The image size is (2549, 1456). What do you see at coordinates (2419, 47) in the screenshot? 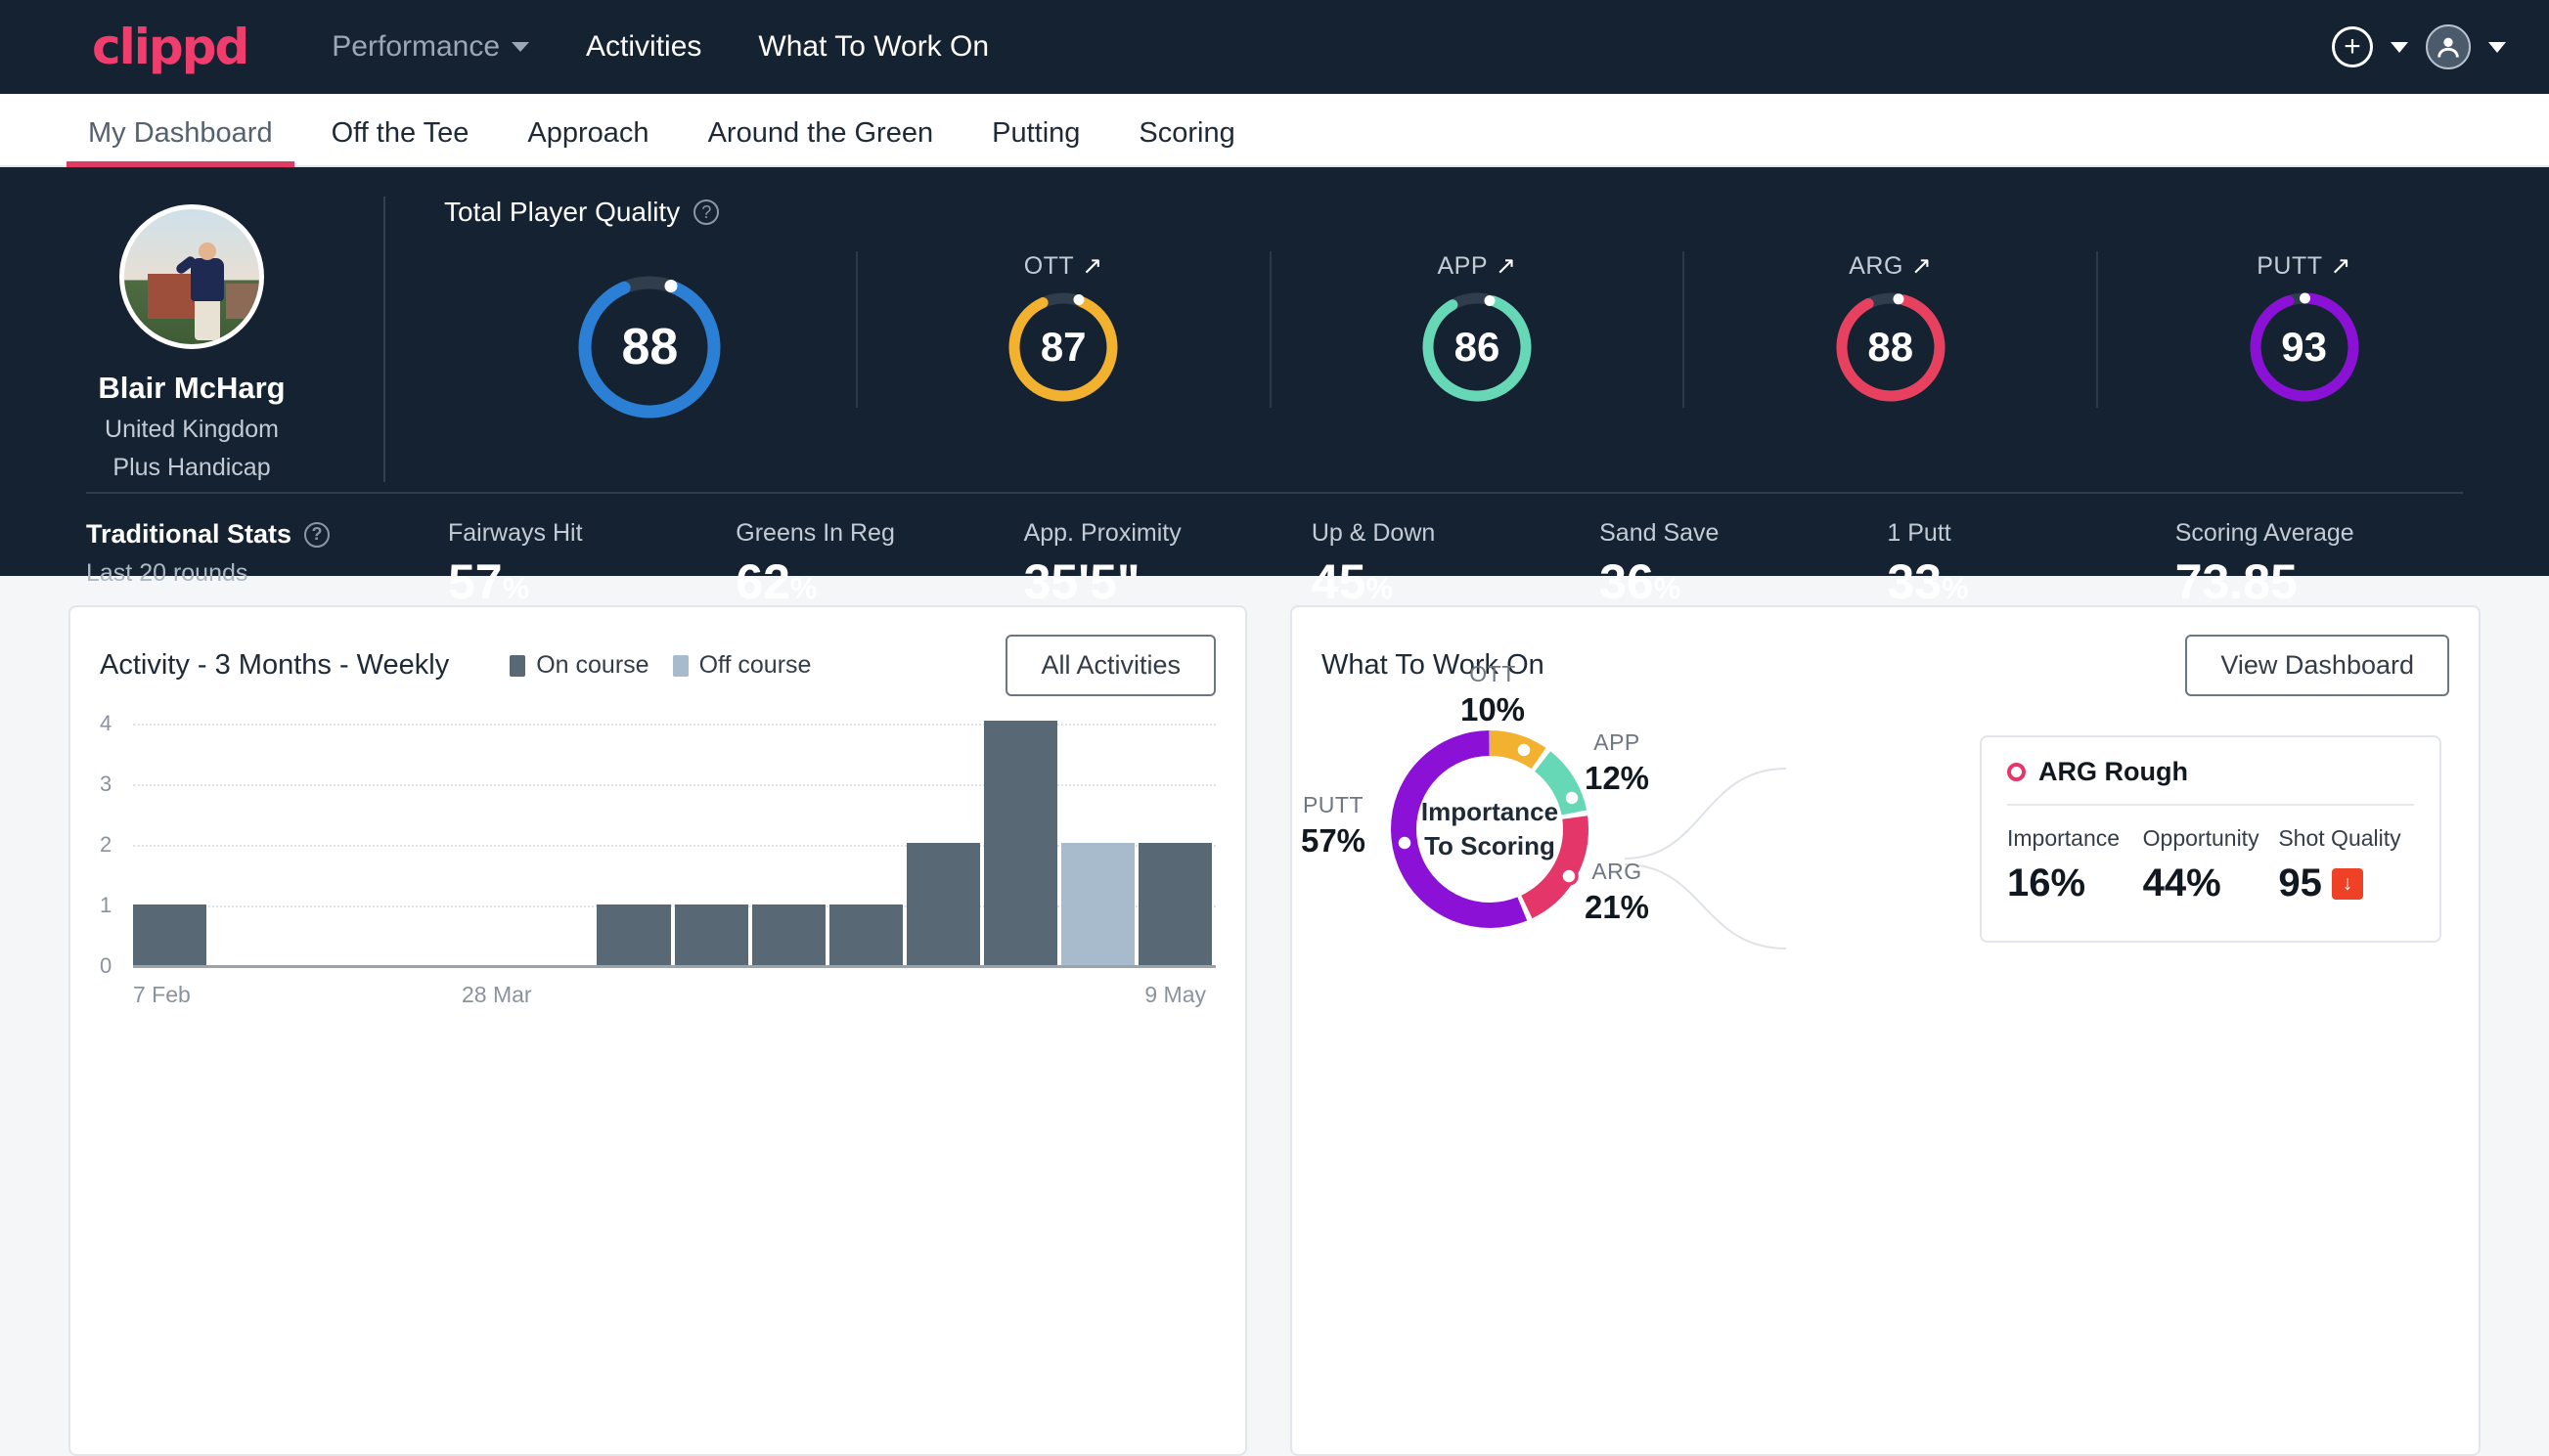
I see `top-right-actions: +` at bounding box center [2419, 47].